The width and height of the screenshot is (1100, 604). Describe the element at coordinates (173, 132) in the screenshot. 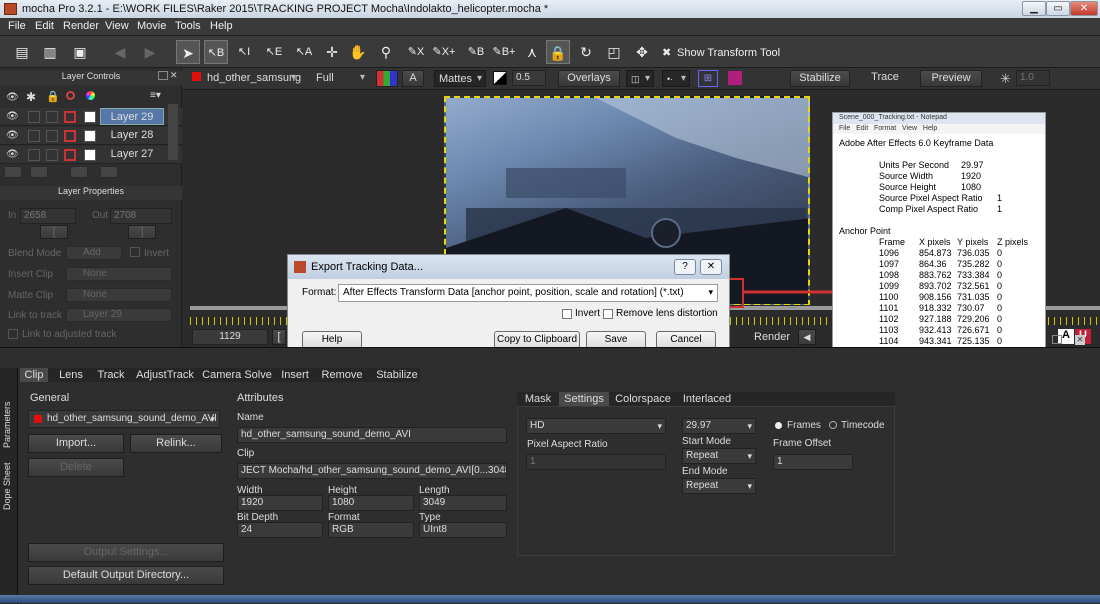

I see `layer-list-scrollbar` at that location.